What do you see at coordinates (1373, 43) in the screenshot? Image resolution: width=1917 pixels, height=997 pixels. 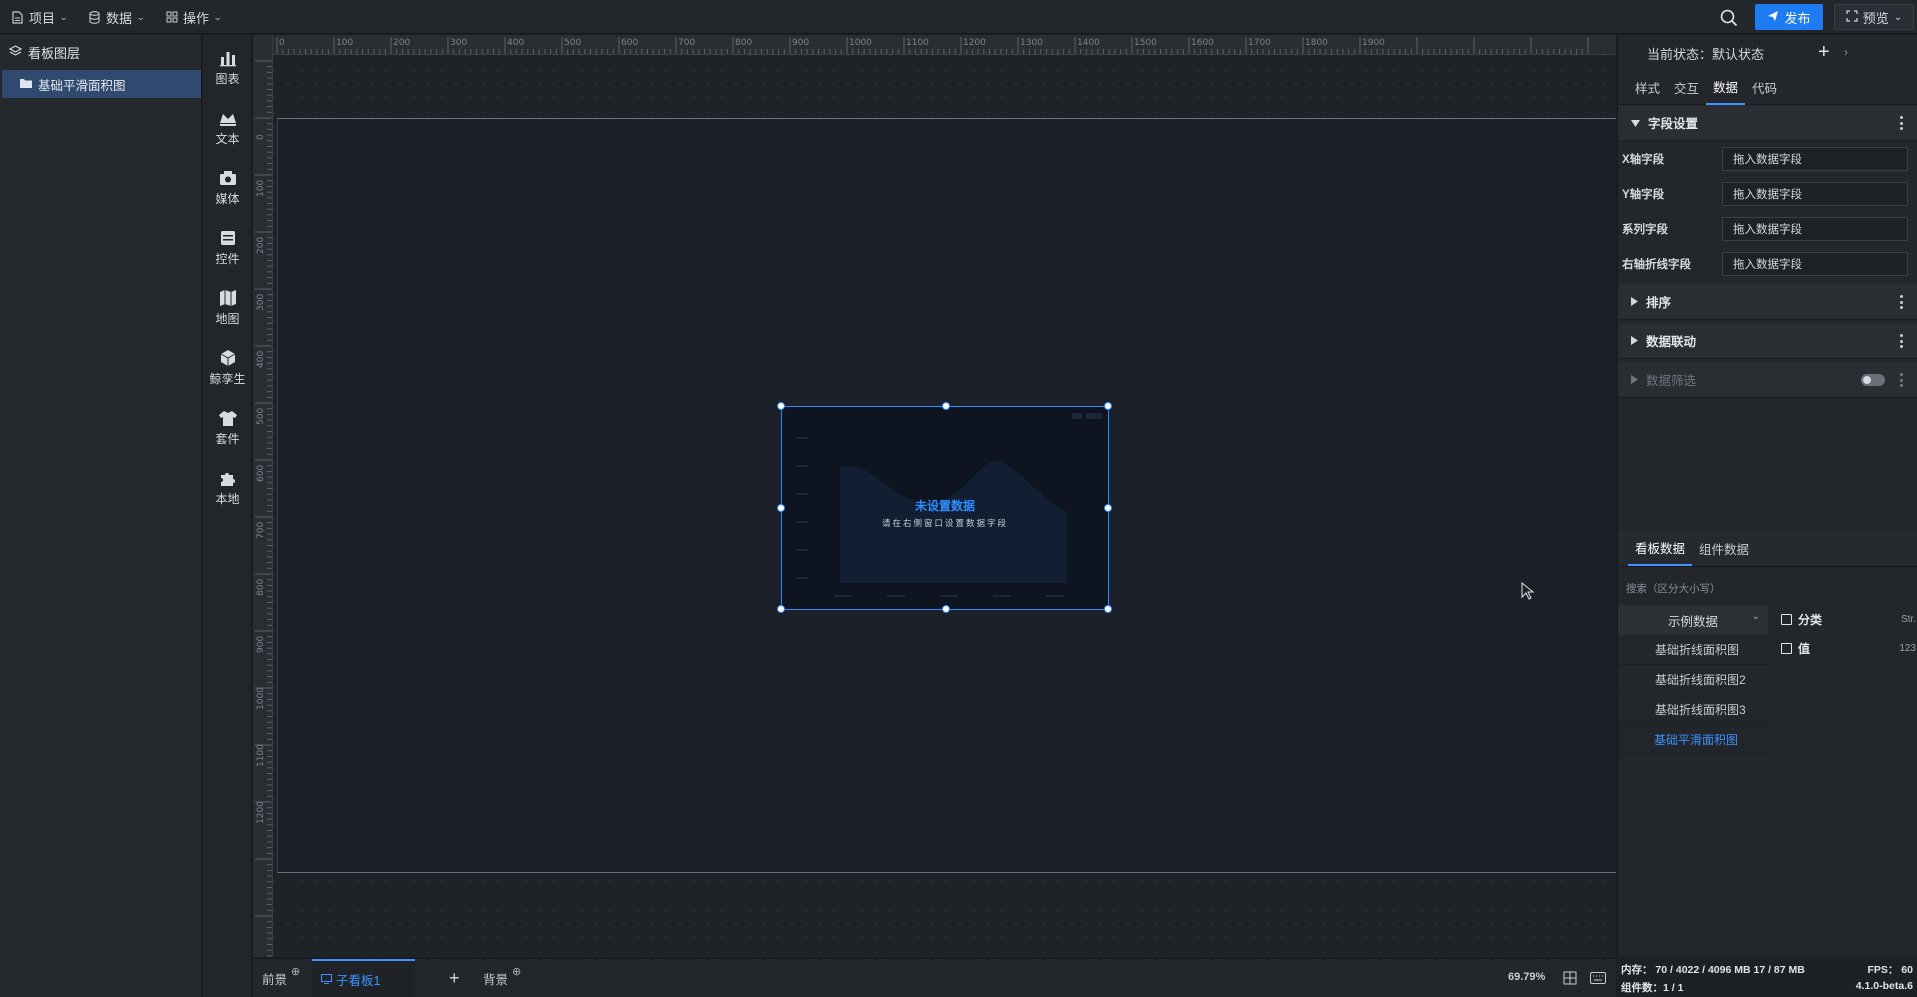 I see `ruler-tick-label: 1900` at bounding box center [1373, 43].